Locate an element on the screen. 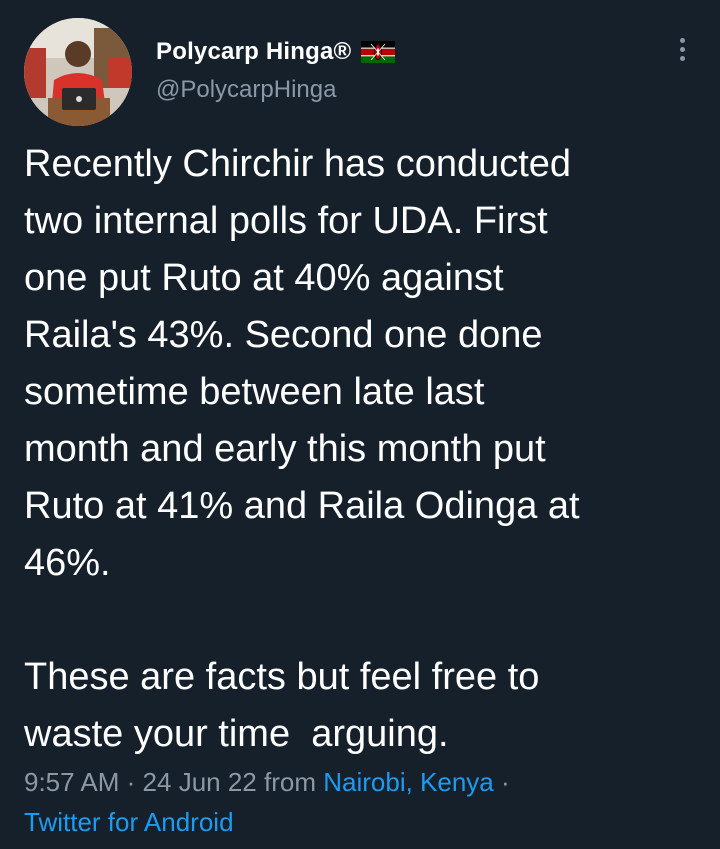 This screenshot has width=720, height=849. source-link: Twitter for Android is located at coordinates (129, 822).